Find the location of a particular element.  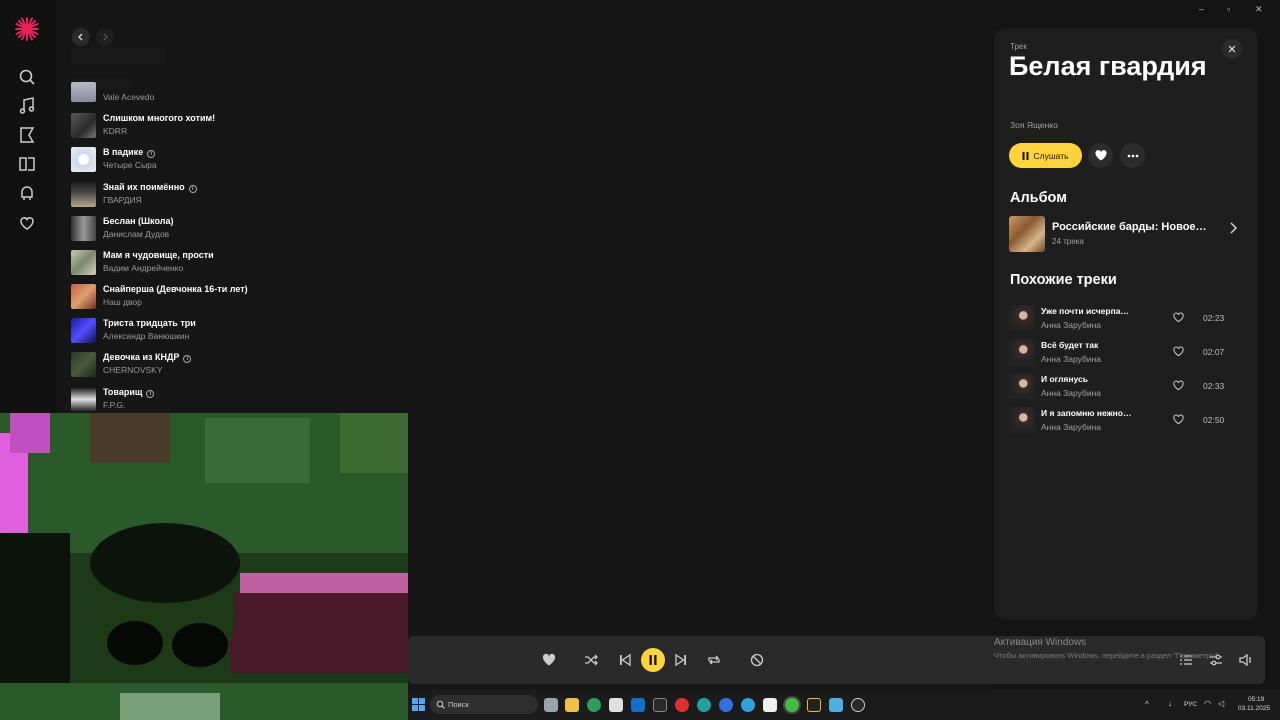

shuffle-icon is located at coordinates (591, 660).